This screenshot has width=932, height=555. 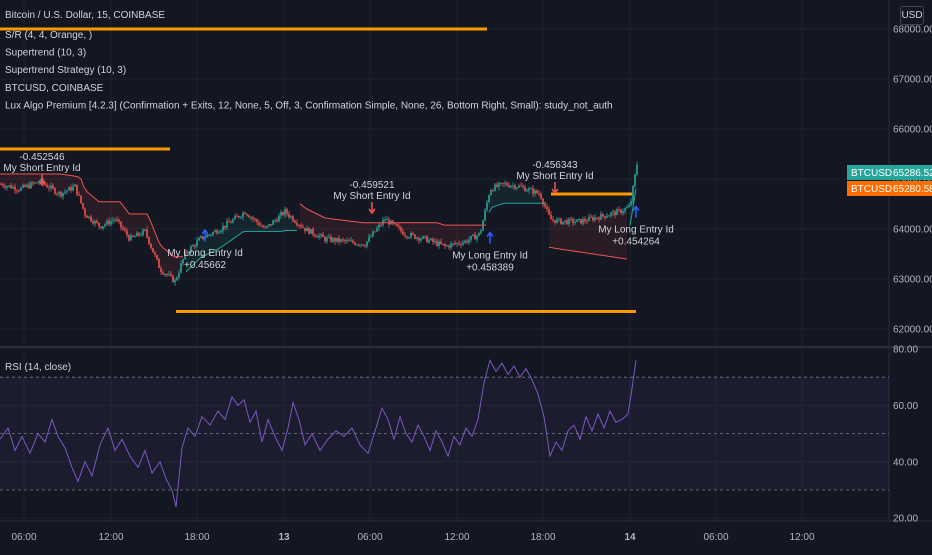 I want to click on last-price-symbol: BTCUSD, so click(x=871, y=189).